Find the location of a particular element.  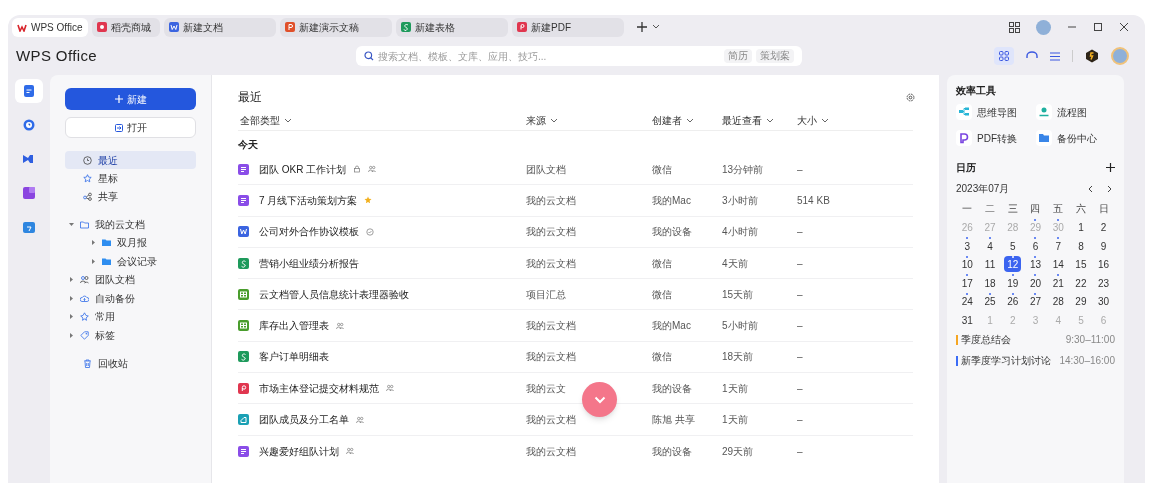

calendar-day: 7 is located at coordinates (1058, 245).